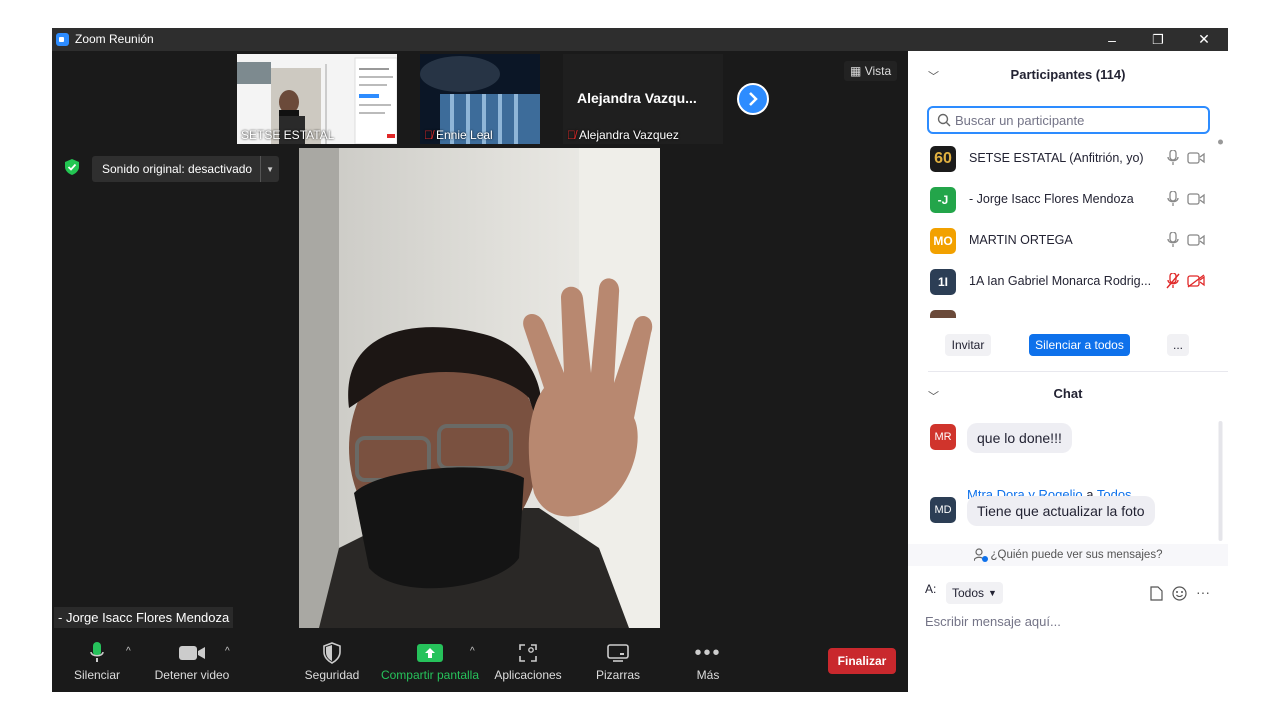 The image size is (1280, 720). Describe the element at coordinates (1051, 199) in the screenshot. I see `participant-name: - Jorge Isacc Flores Mendoza` at that location.